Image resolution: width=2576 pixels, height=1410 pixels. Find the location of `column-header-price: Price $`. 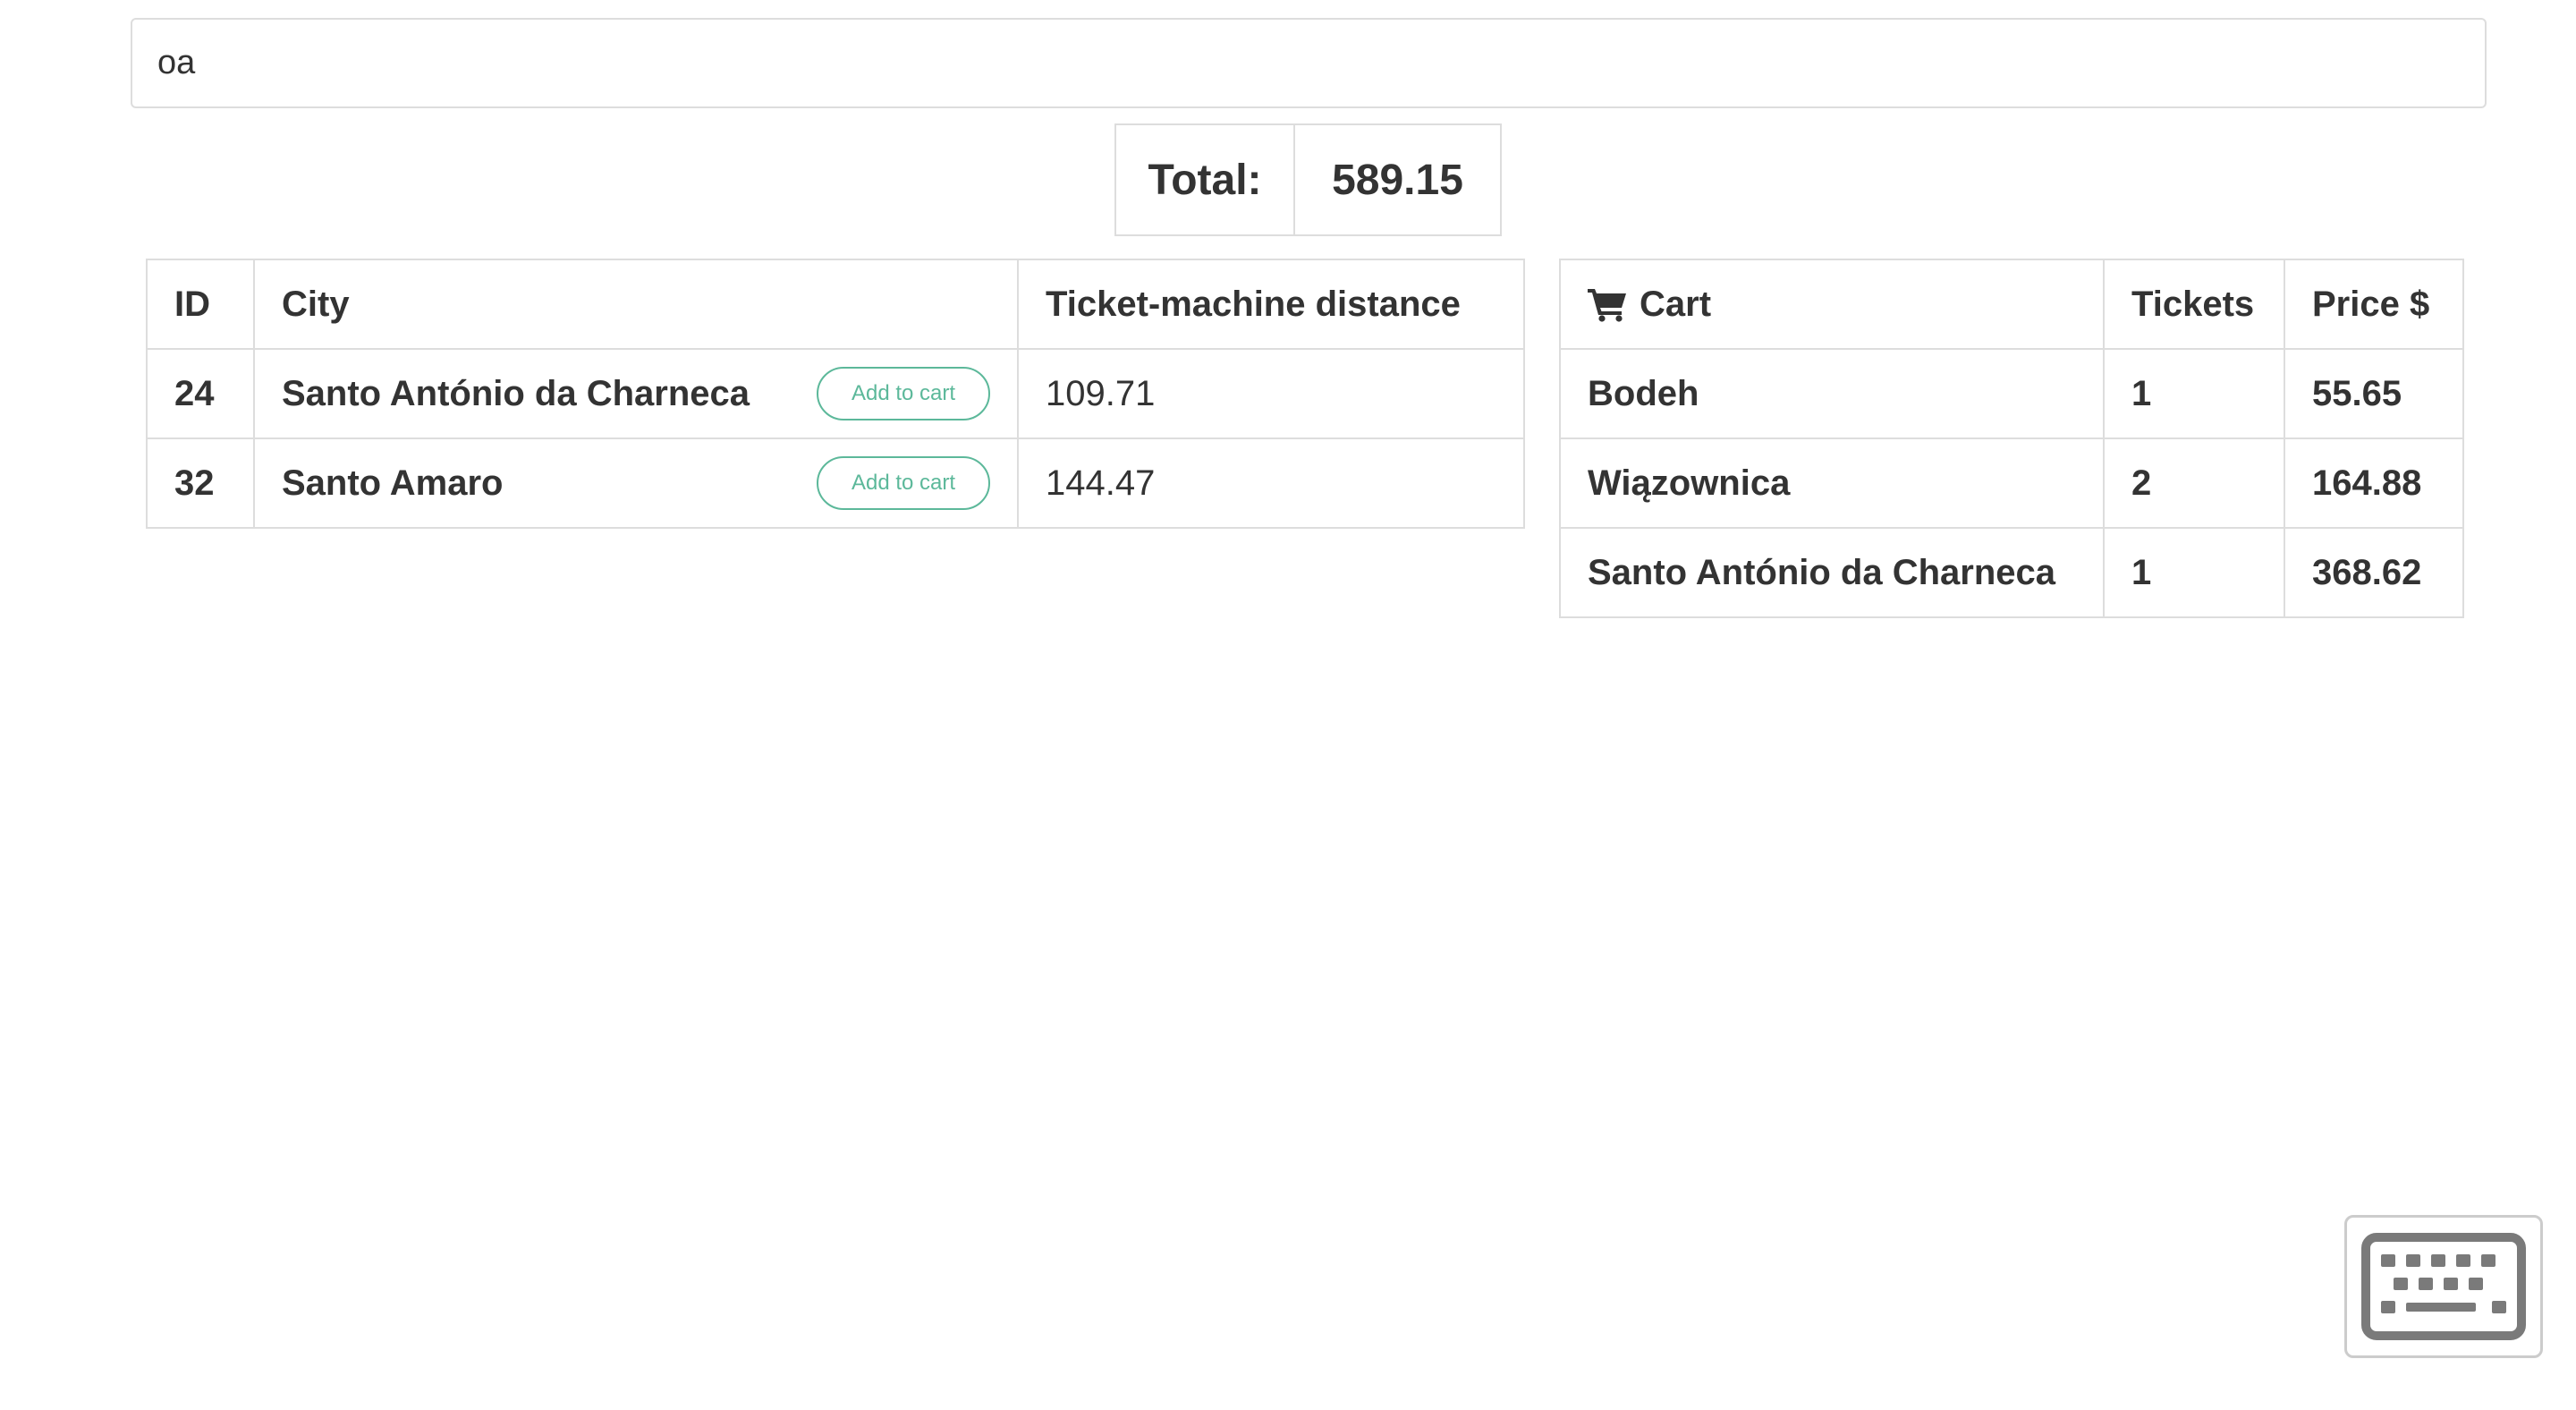

column-header-price: Price $ is located at coordinates (2374, 304).